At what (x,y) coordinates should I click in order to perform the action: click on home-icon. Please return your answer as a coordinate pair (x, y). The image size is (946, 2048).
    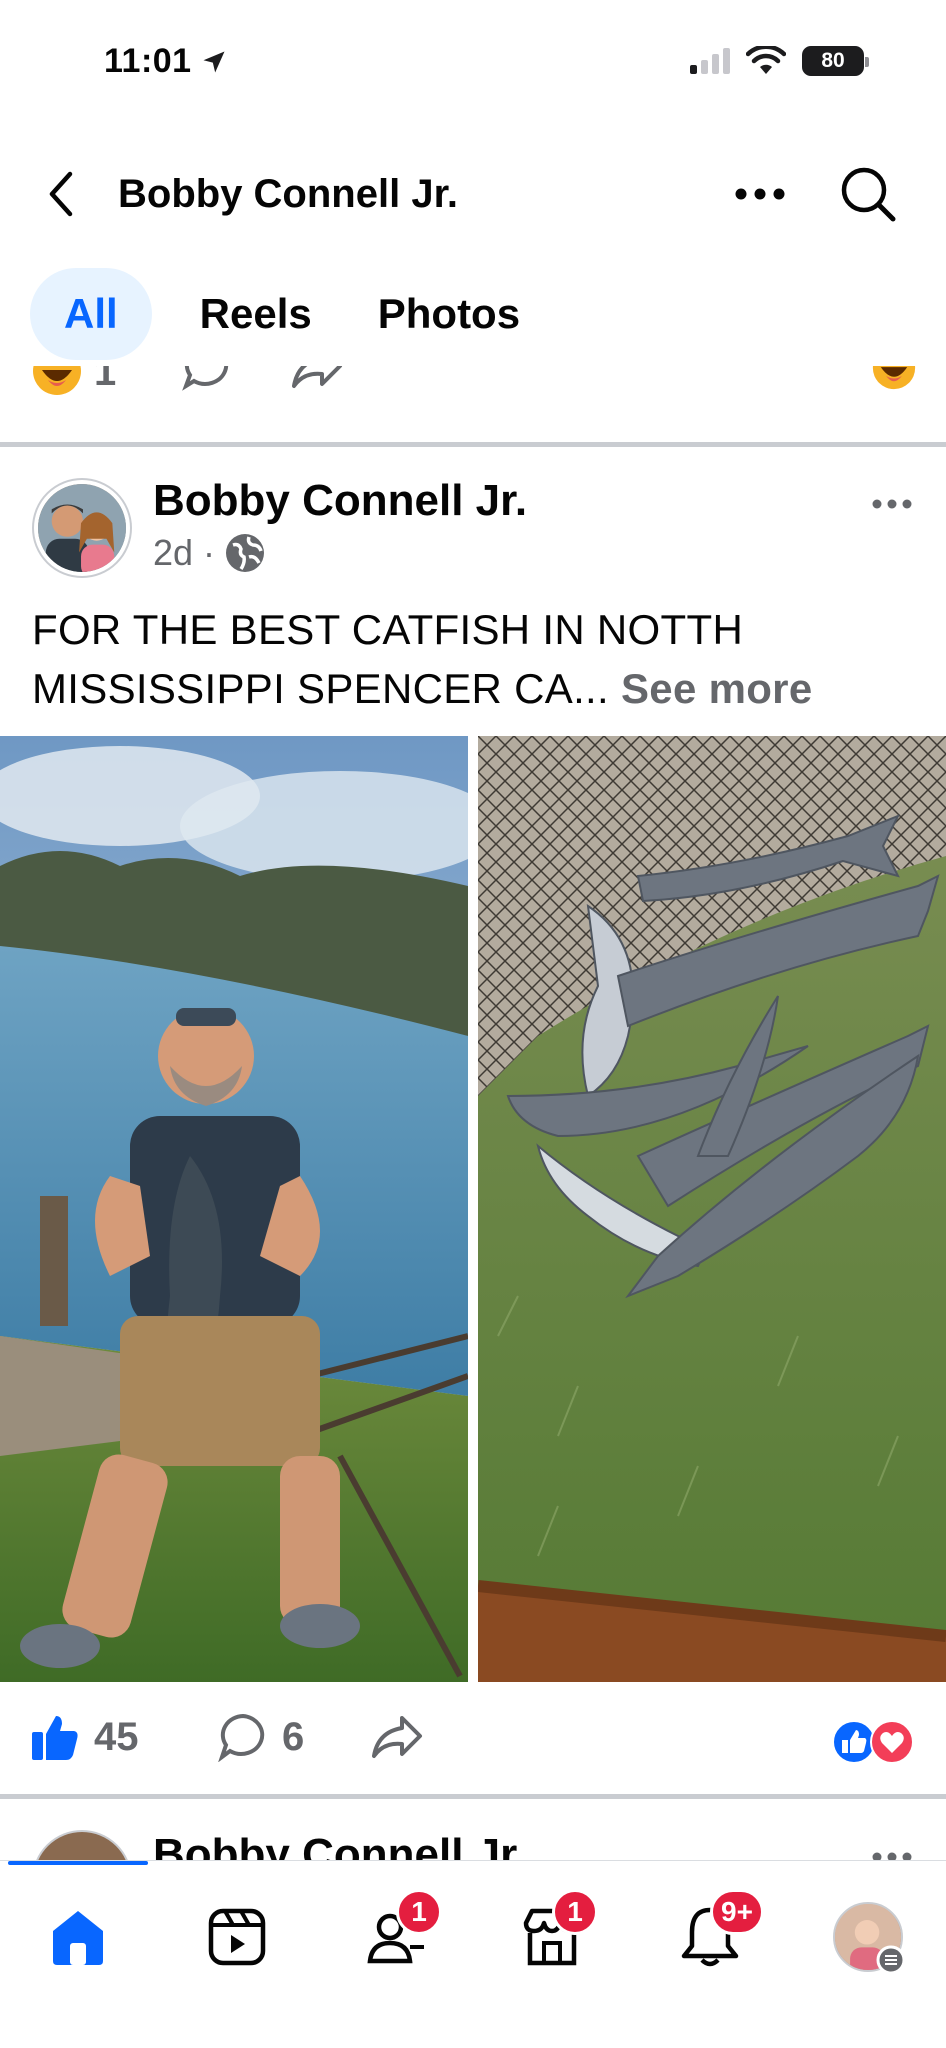
    Looking at the image, I should click on (78, 1938).